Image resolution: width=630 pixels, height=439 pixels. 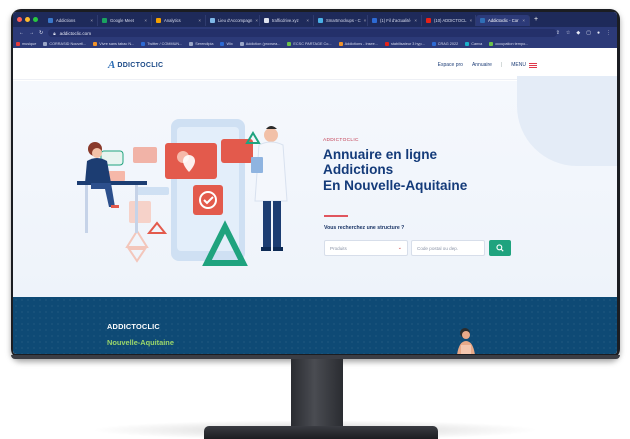 I want to click on search-button, so click(x=500, y=248).